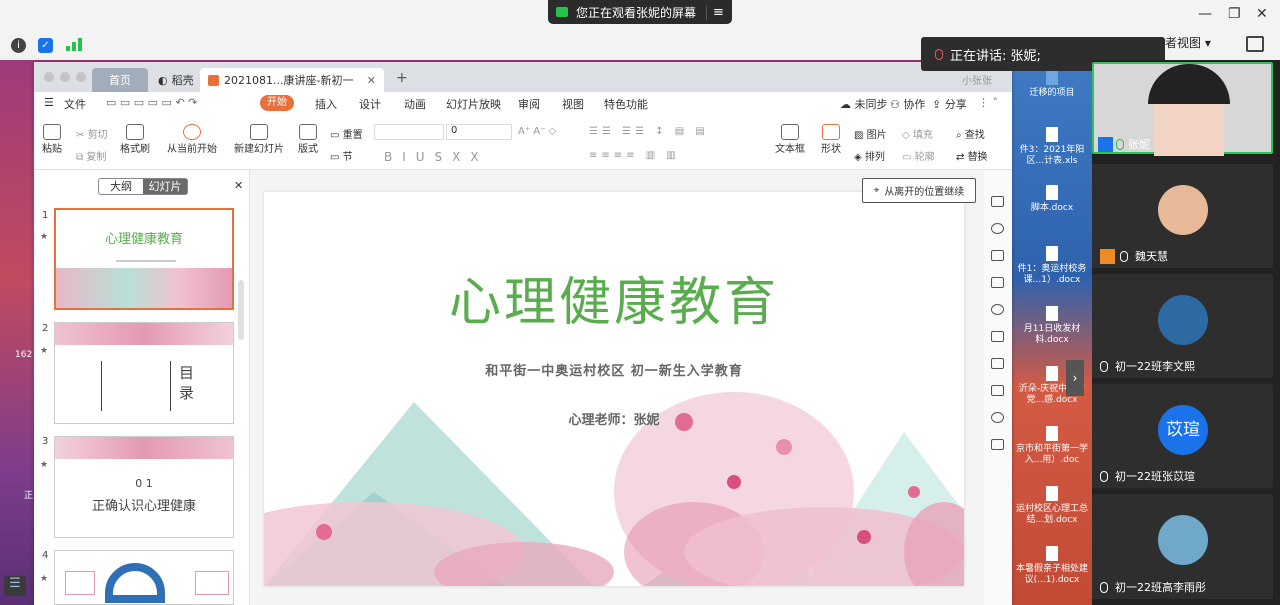  I want to click on minimize-icon: —, so click(1205, 14).